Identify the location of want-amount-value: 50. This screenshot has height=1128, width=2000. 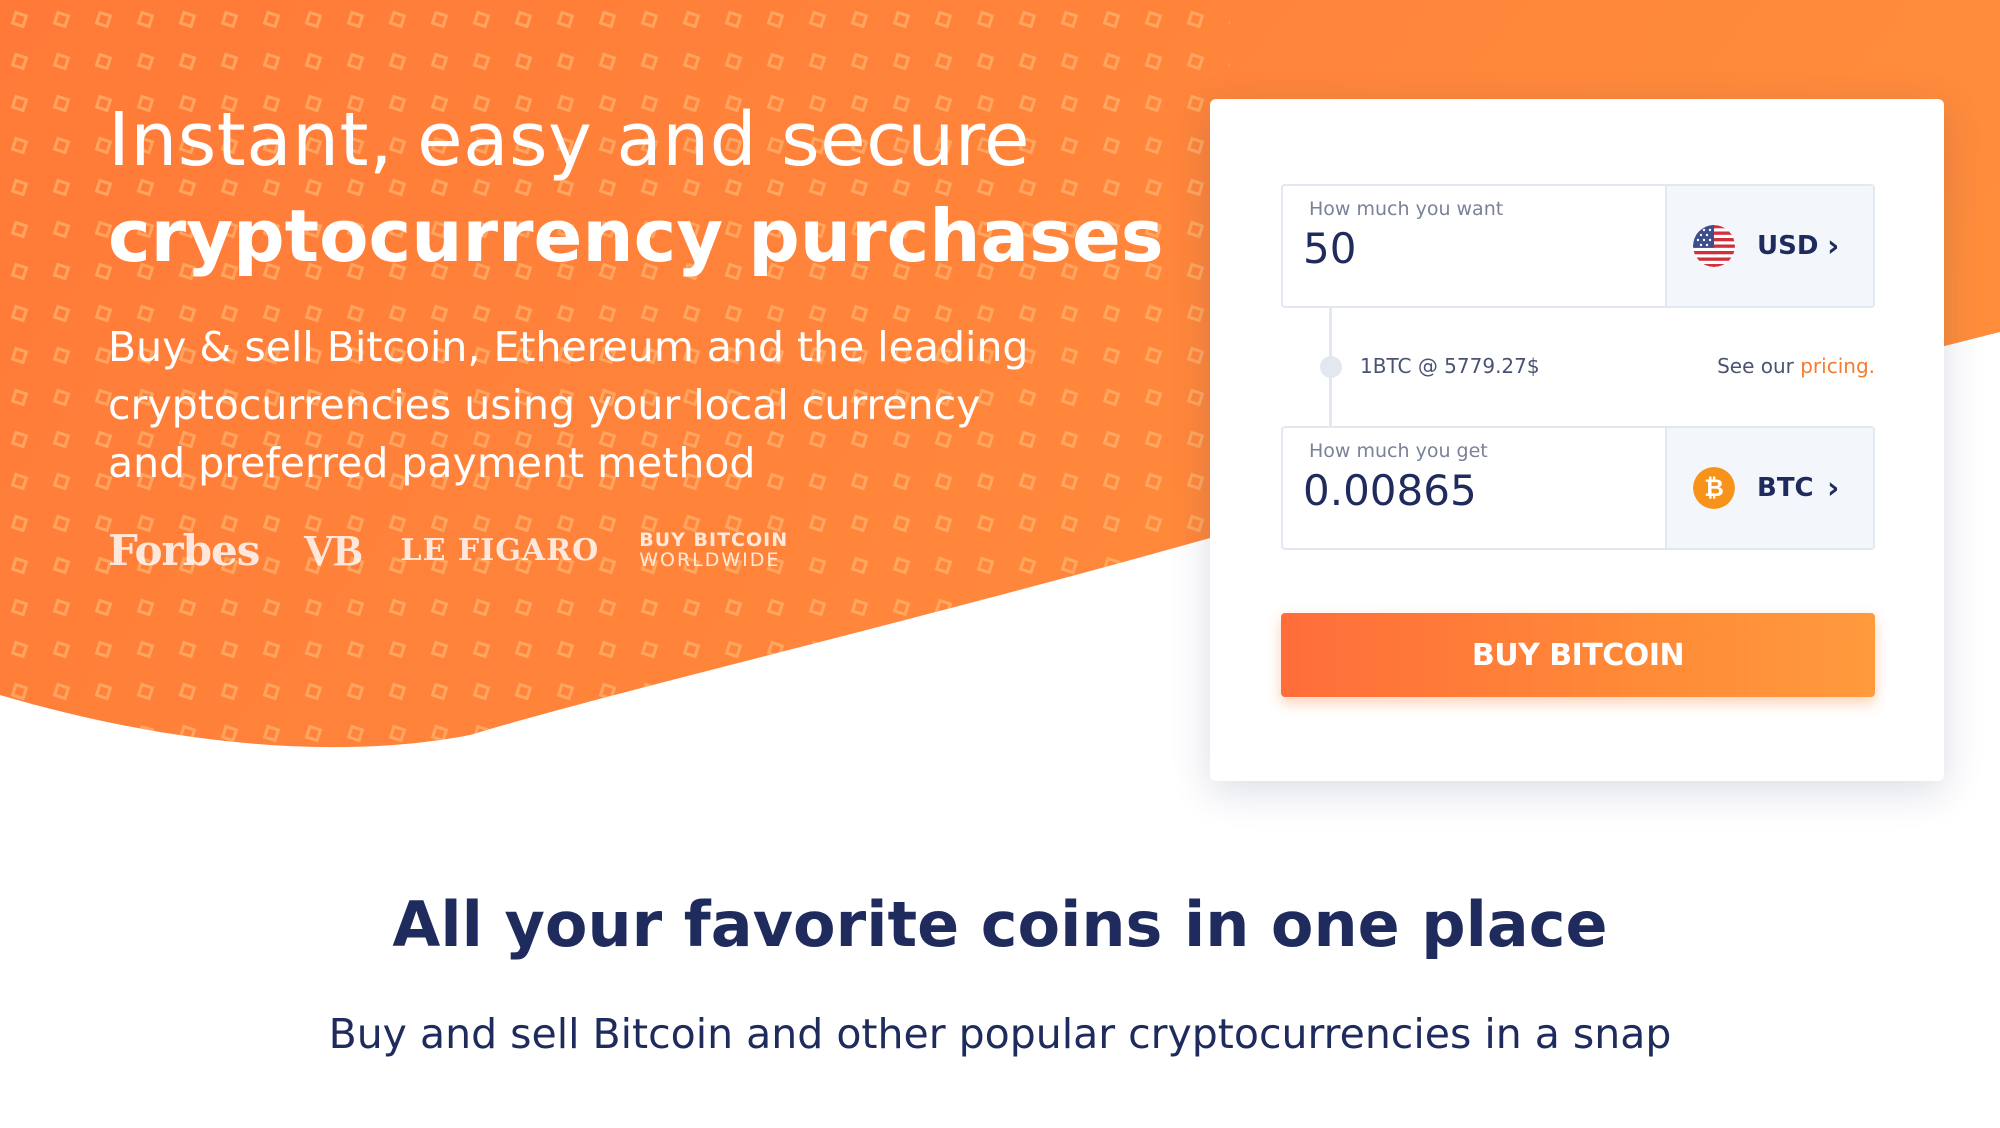
(1329, 248).